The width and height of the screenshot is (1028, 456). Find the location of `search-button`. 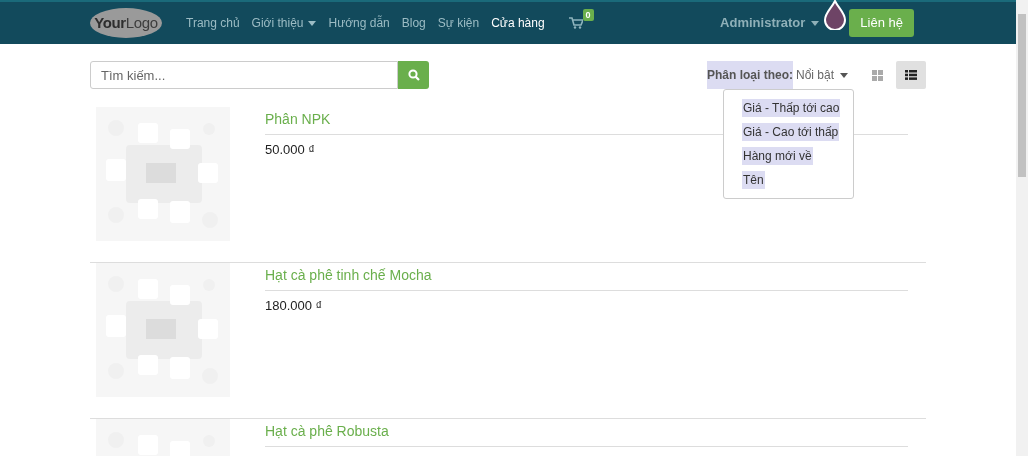

search-button is located at coordinates (413, 75).